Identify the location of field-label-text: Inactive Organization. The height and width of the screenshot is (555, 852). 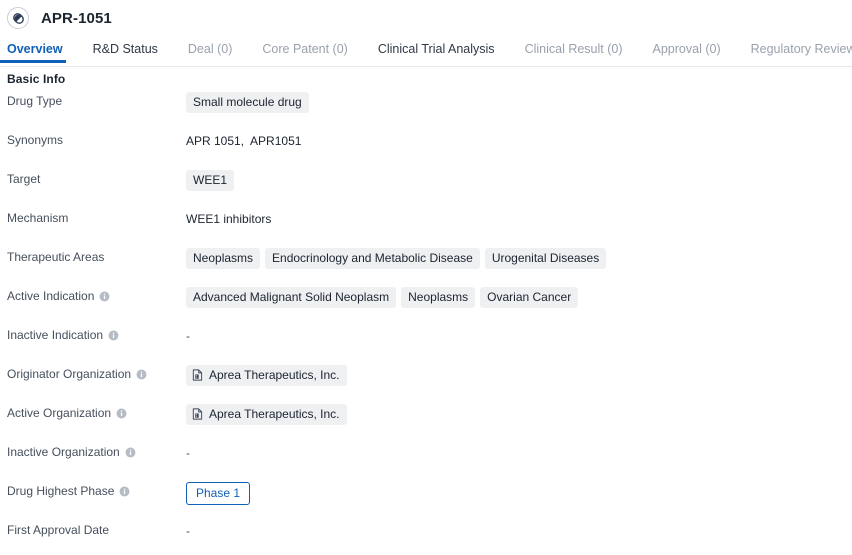
(63, 452).